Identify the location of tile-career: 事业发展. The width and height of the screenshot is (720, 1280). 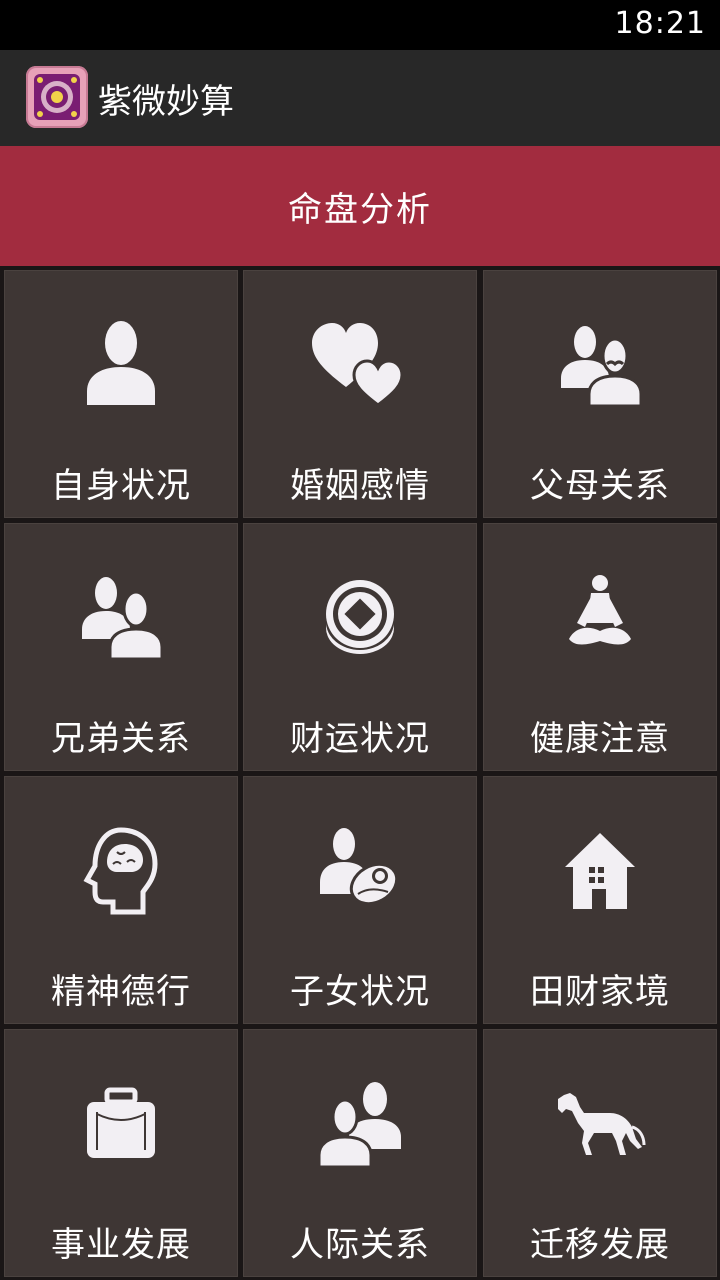
(121, 1153).